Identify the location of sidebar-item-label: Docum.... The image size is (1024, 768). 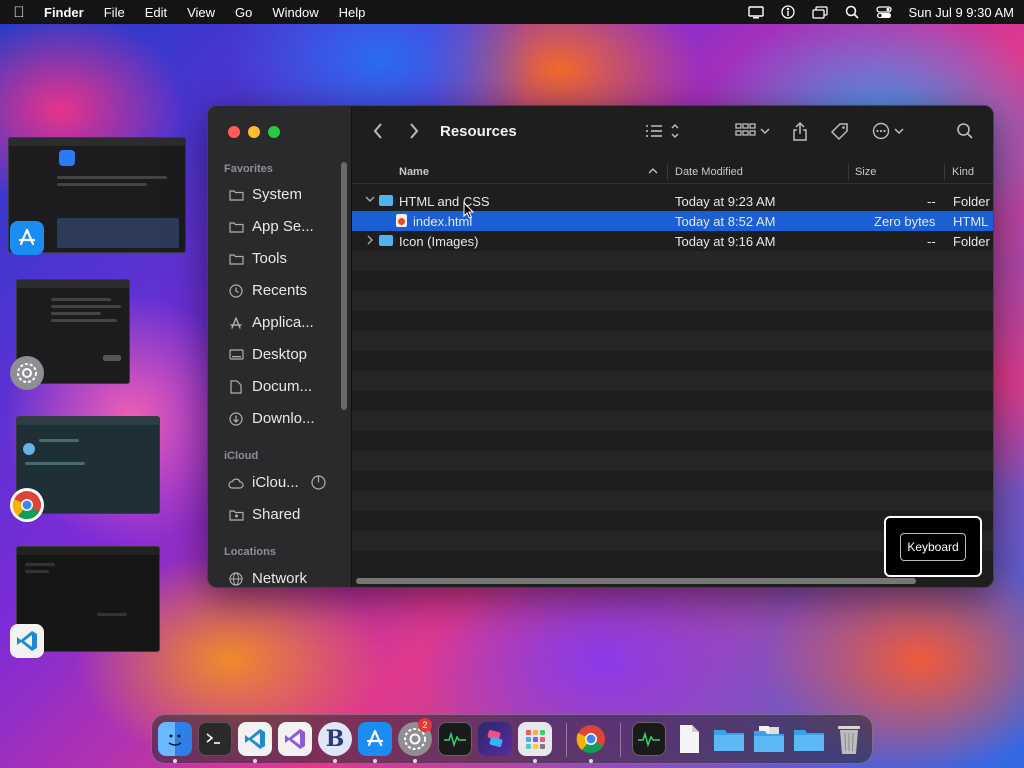
(282, 386).